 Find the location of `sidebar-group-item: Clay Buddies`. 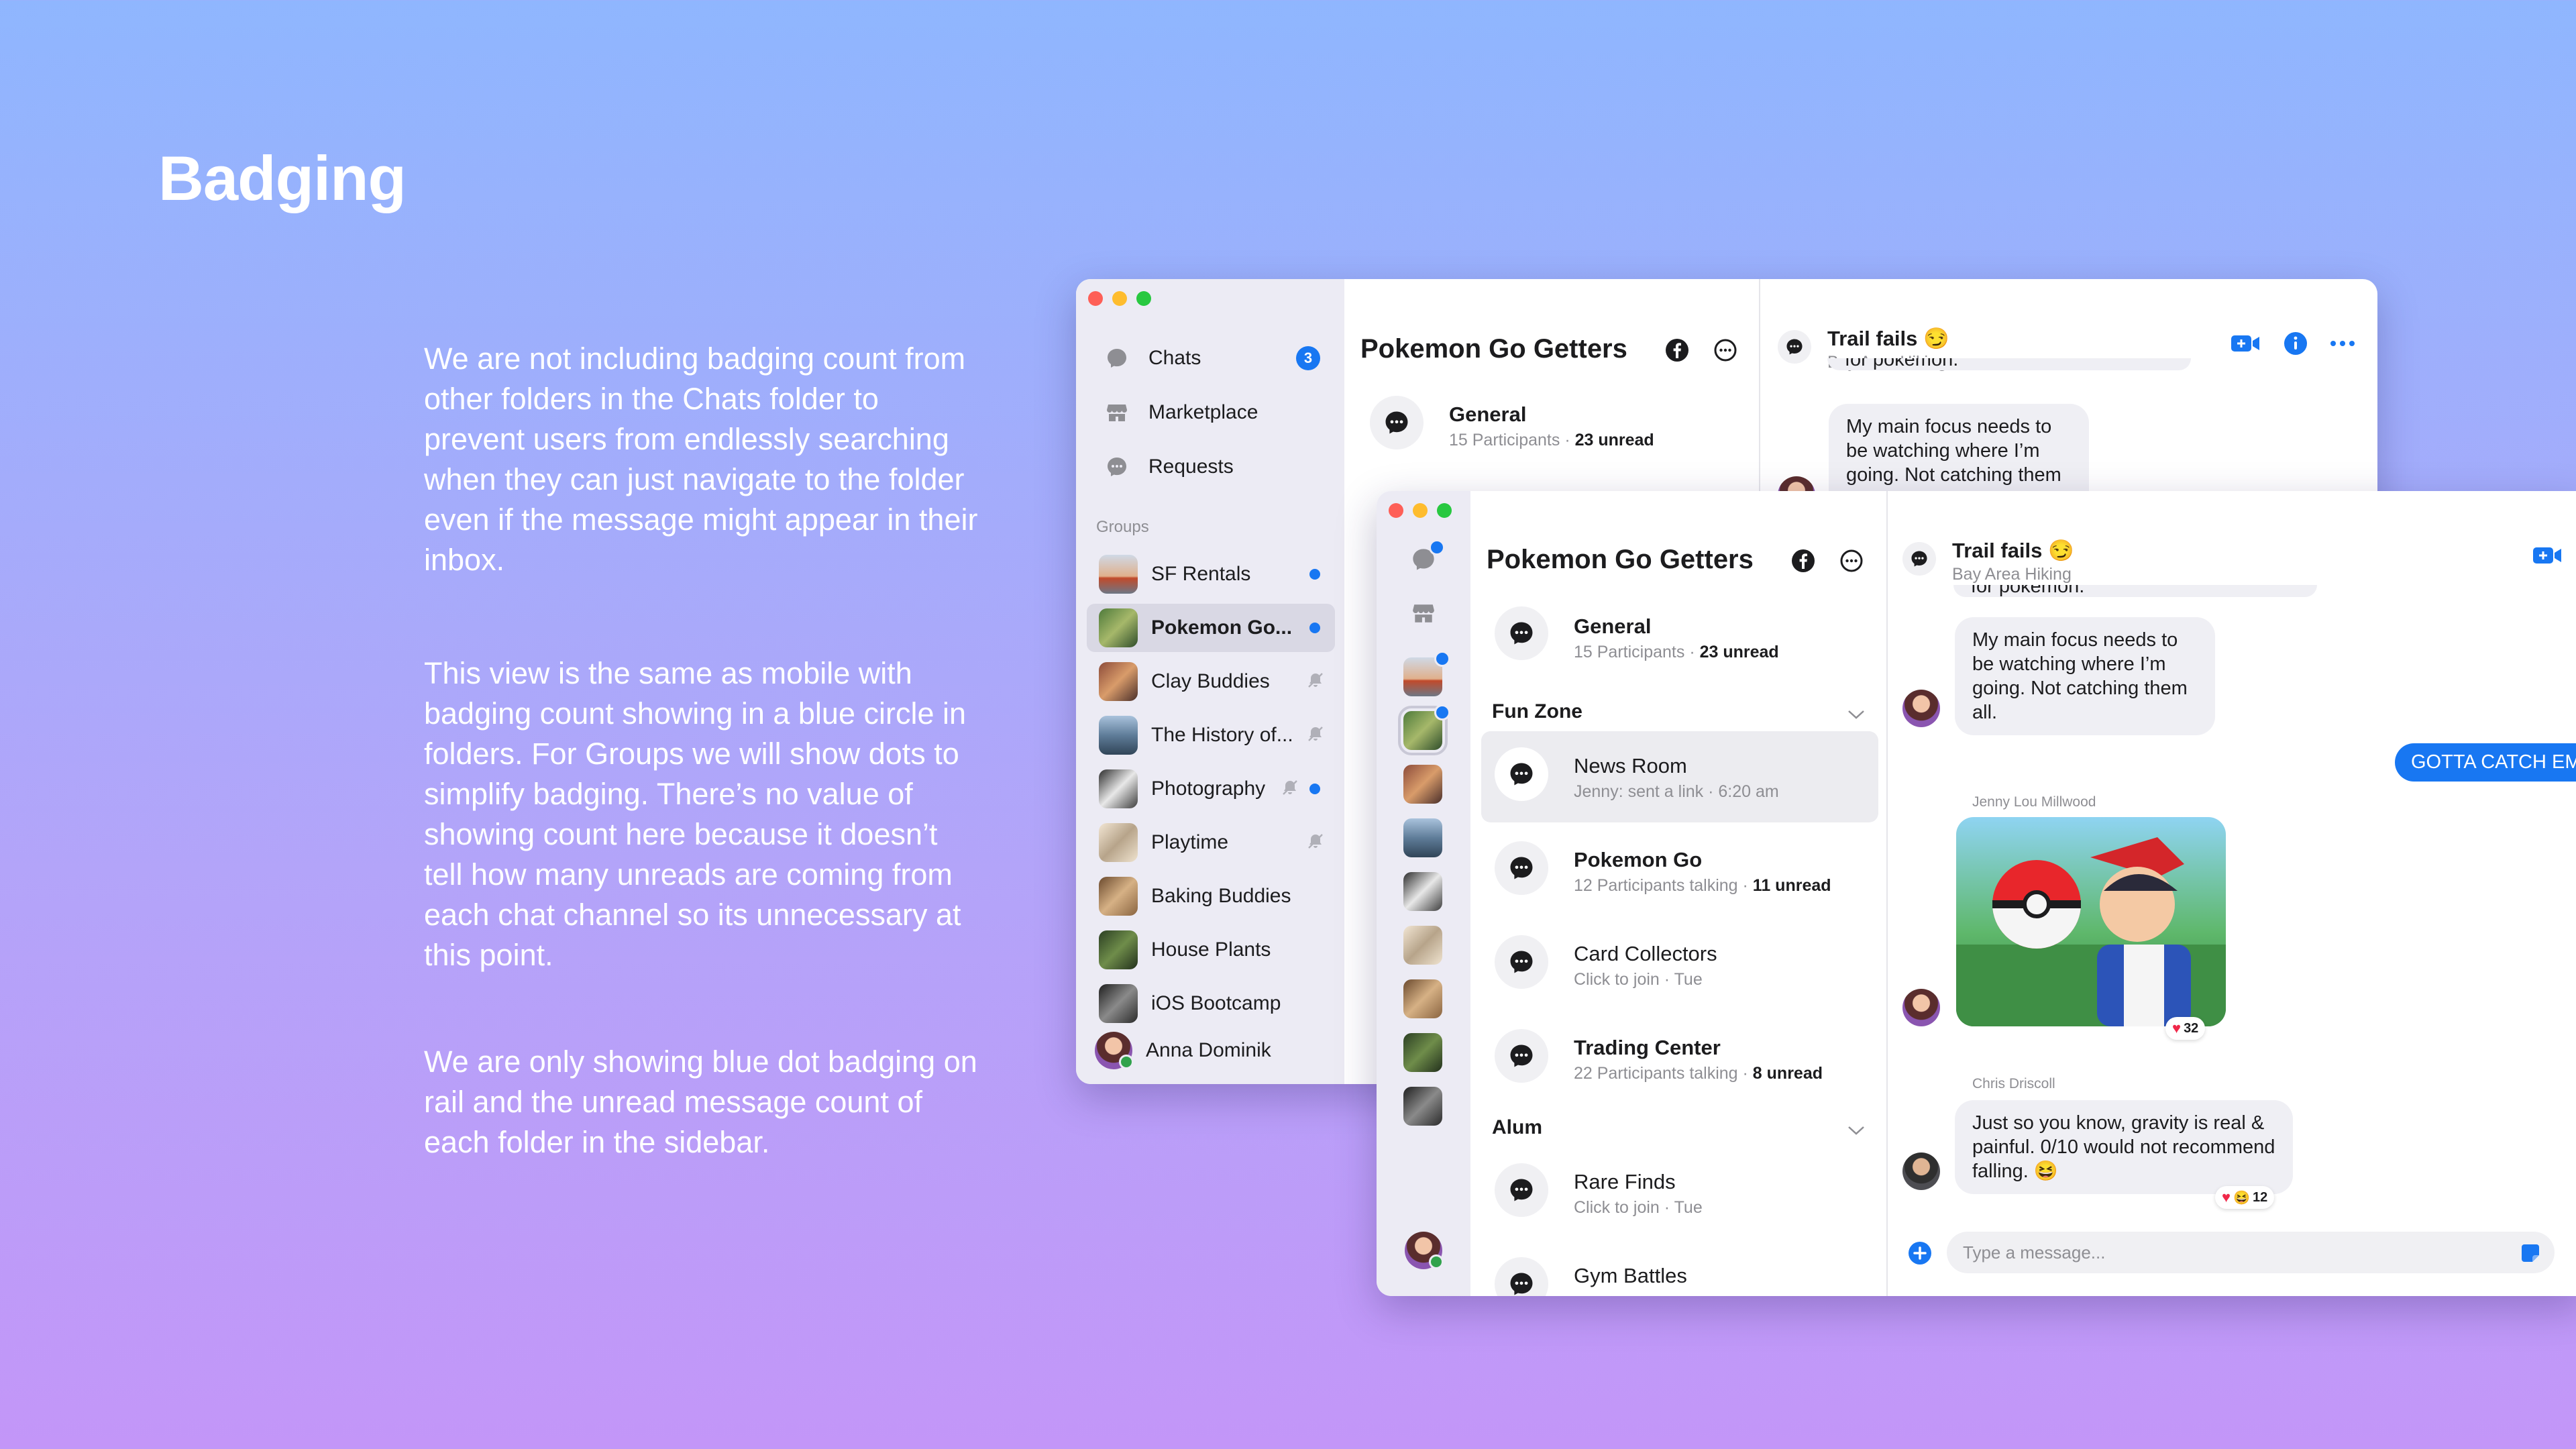

sidebar-group-item: Clay Buddies is located at coordinates (1211, 681).